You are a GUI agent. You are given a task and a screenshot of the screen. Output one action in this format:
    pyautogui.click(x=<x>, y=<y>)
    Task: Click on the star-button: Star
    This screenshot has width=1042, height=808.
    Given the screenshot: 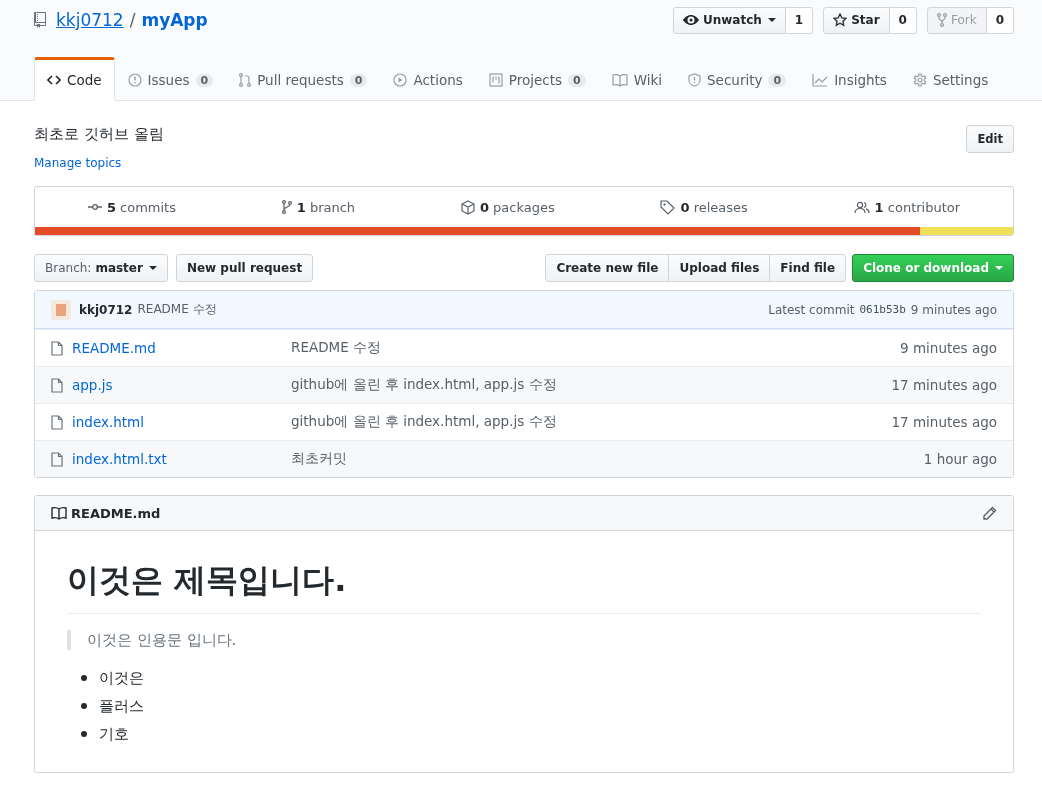 What is the action you would take?
    pyautogui.click(x=856, y=20)
    